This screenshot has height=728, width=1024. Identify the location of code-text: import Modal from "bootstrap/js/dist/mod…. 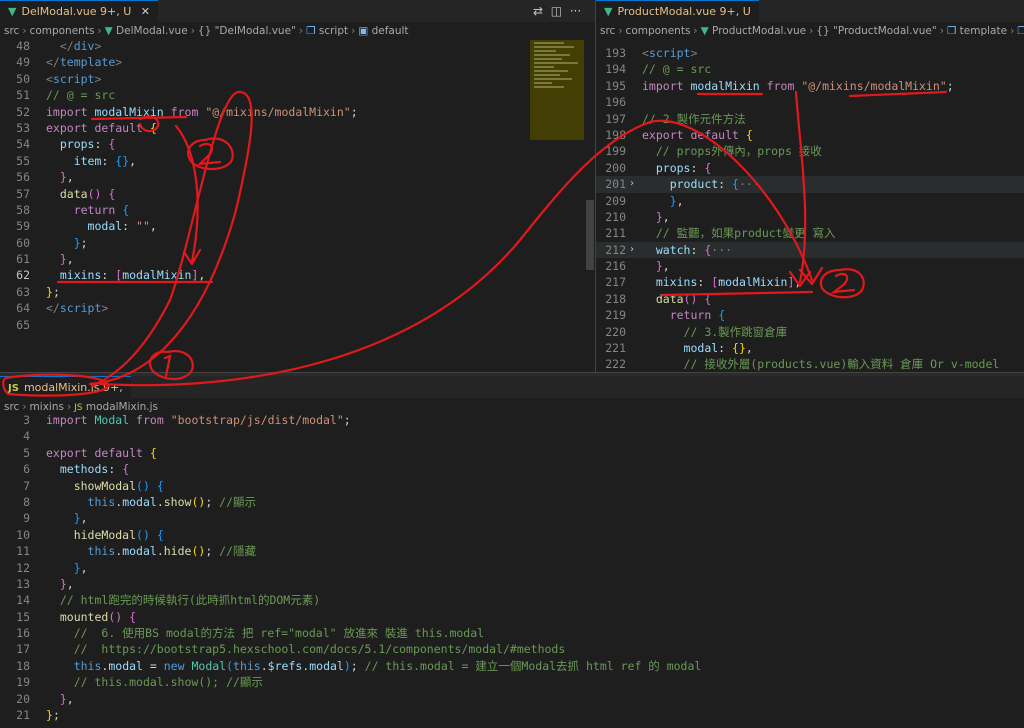
(198, 420).